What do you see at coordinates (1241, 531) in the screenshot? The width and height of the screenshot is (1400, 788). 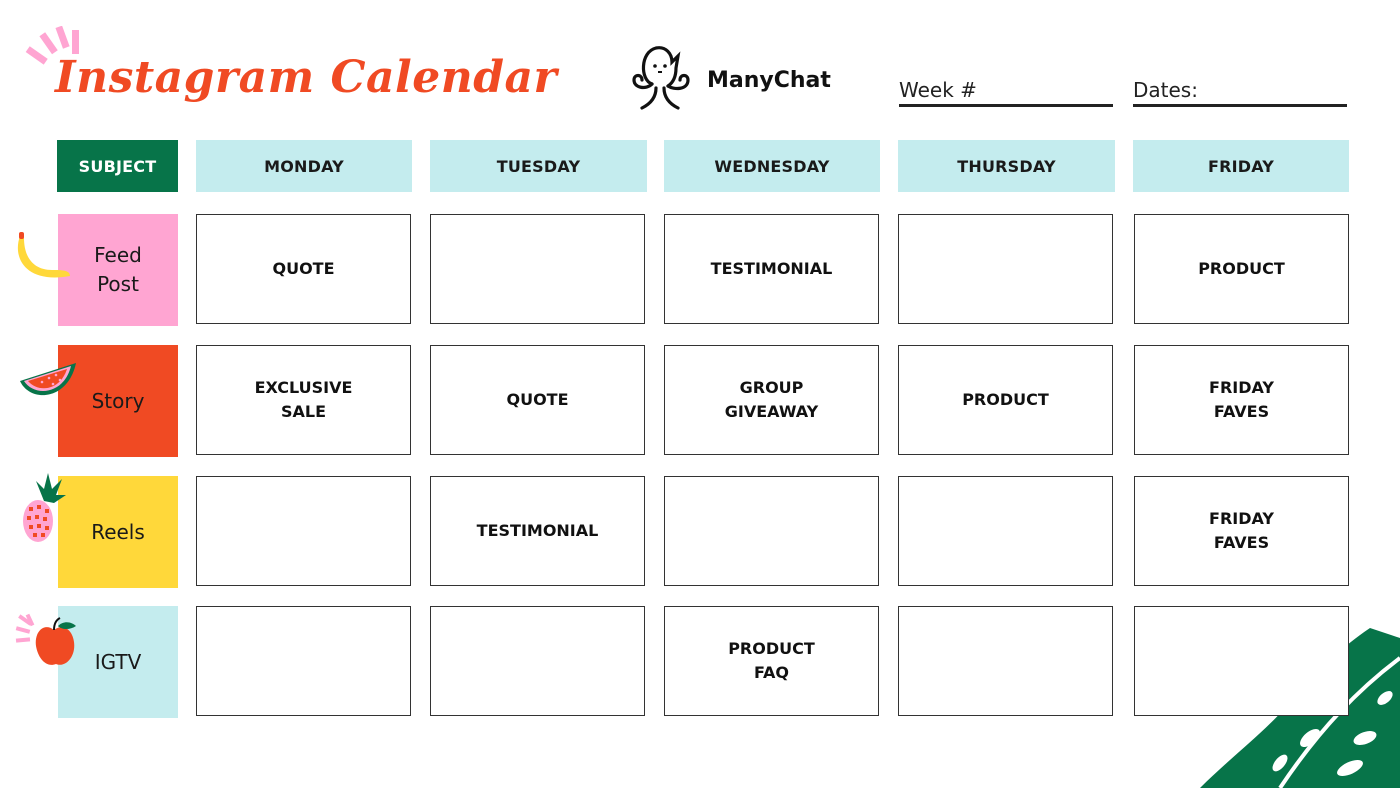 I see `cell-reels-friday: FRIDAY FAVES` at bounding box center [1241, 531].